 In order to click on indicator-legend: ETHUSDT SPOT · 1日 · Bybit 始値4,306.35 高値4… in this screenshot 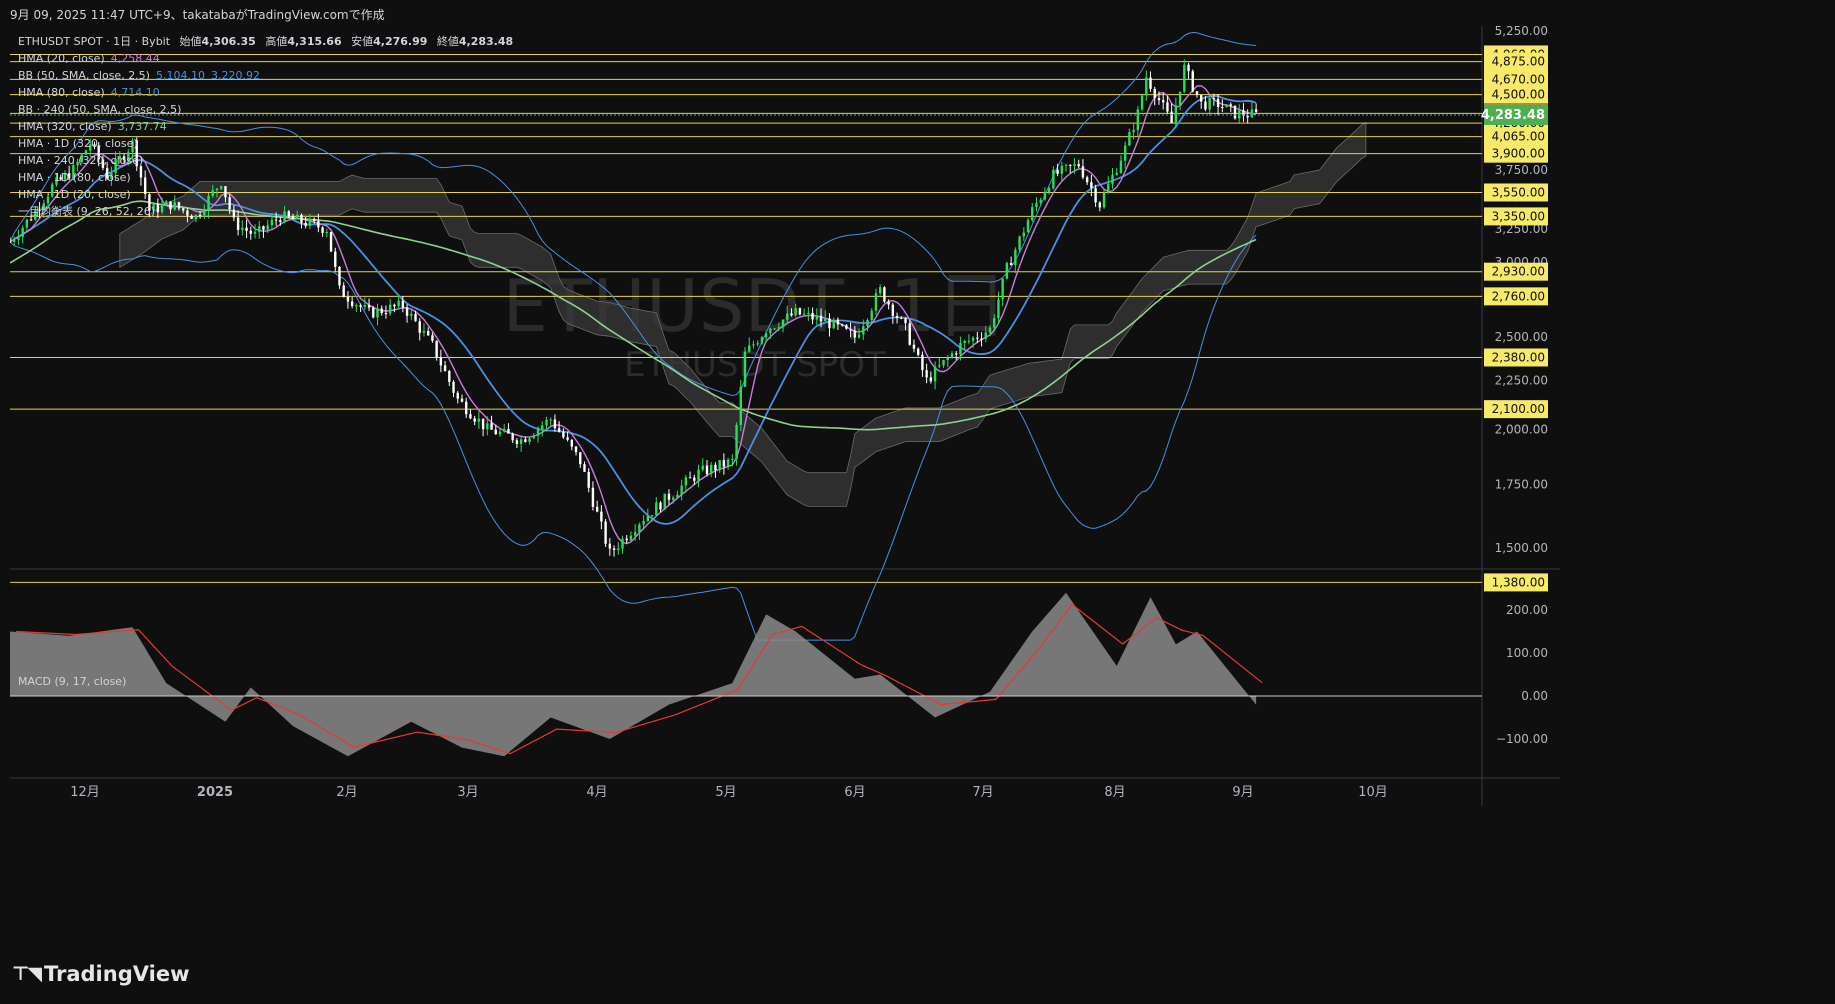, I will do `click(265, 126)`.